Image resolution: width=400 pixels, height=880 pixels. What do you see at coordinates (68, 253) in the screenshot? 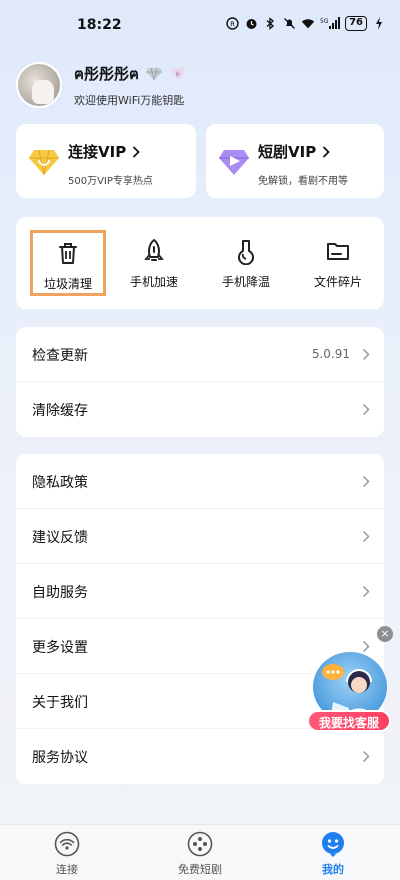
I see `trash-icon` at bounding box center [68, 253].